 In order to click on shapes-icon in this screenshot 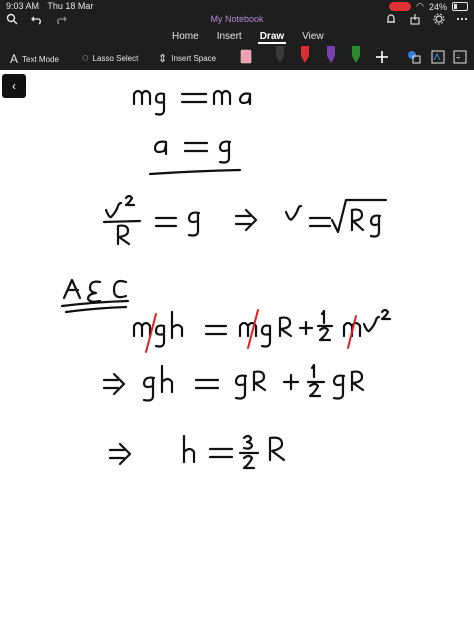, I will do `click(414, 57)`.